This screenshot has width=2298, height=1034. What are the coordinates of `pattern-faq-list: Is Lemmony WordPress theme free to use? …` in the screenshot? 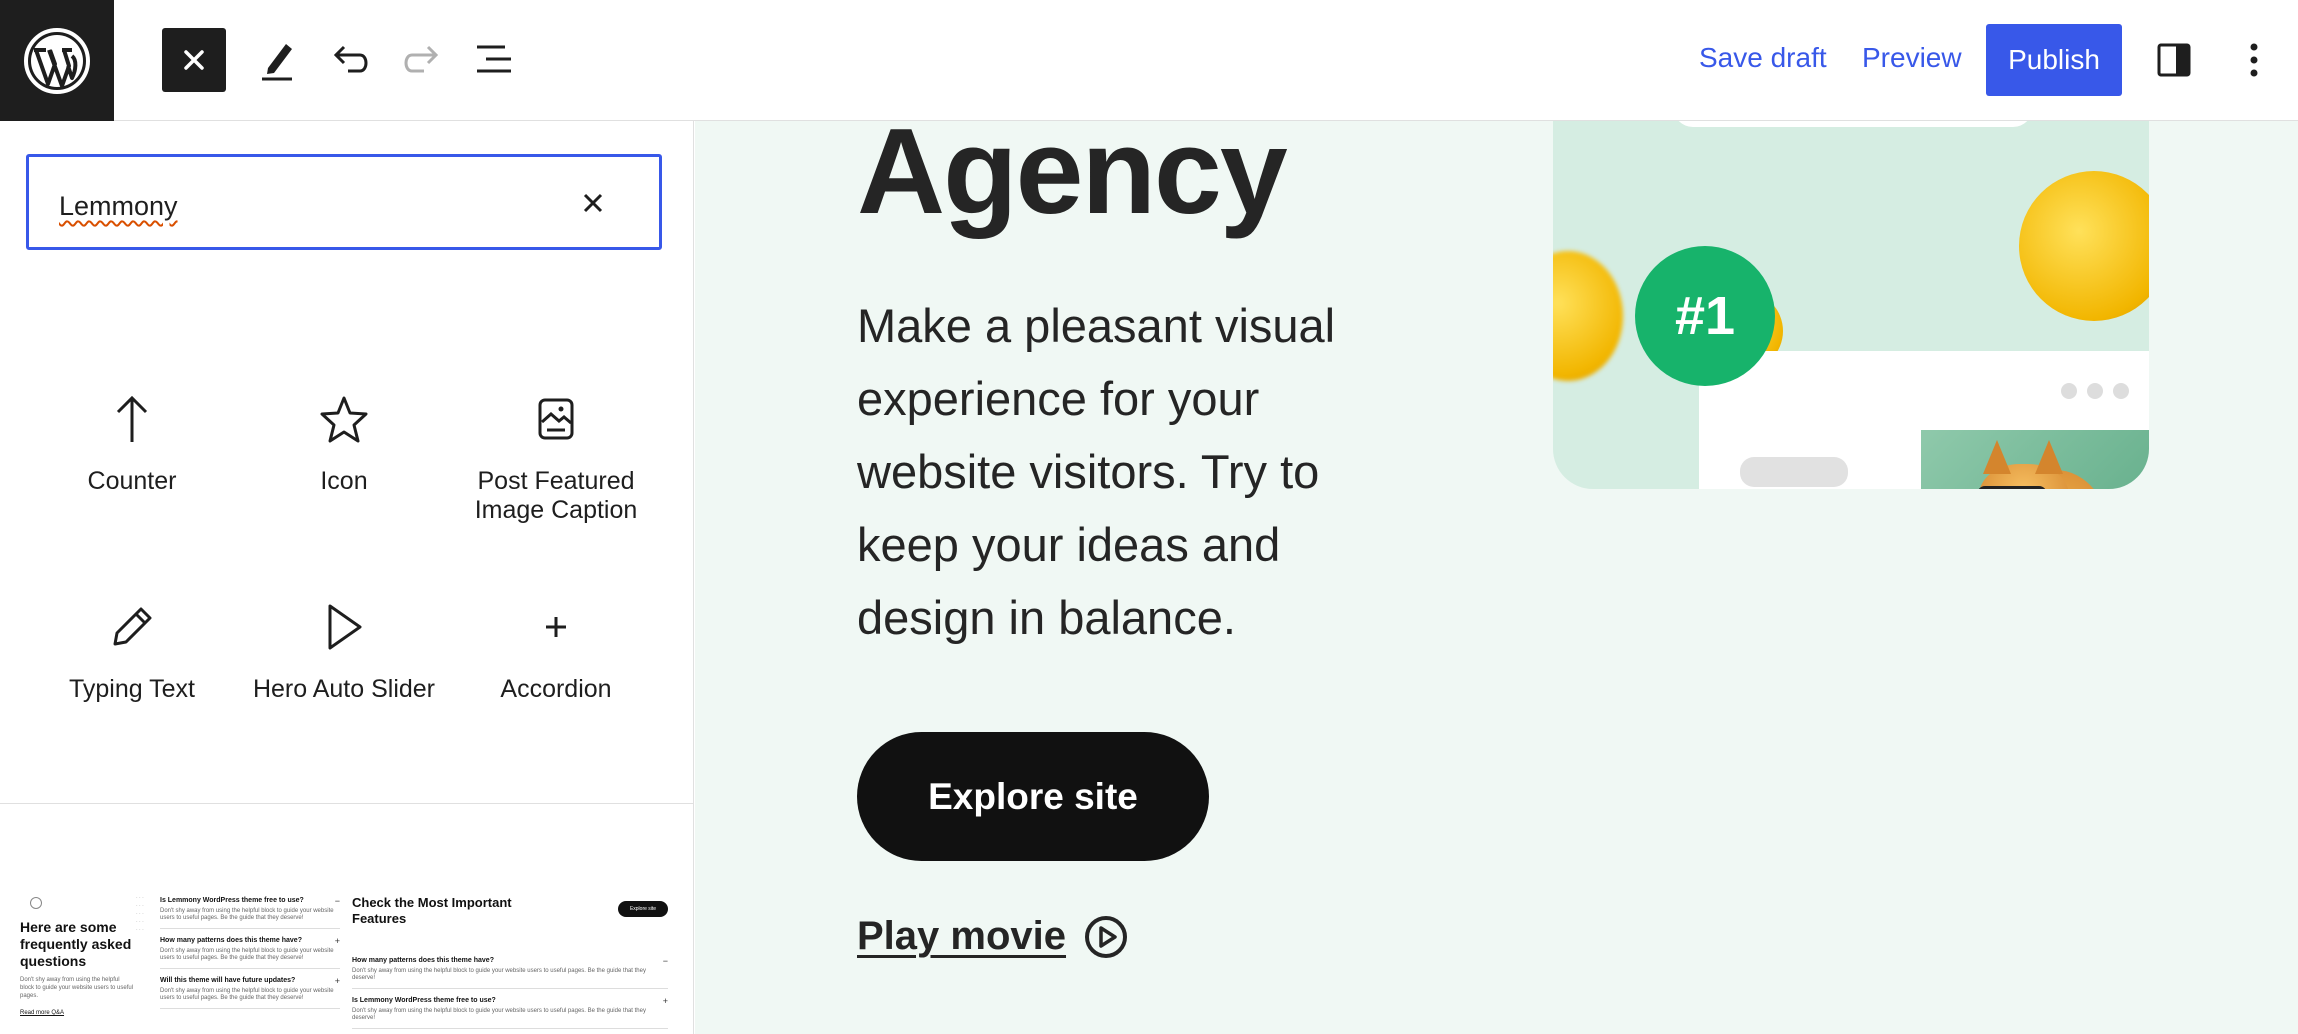 It's located at (250, 949).